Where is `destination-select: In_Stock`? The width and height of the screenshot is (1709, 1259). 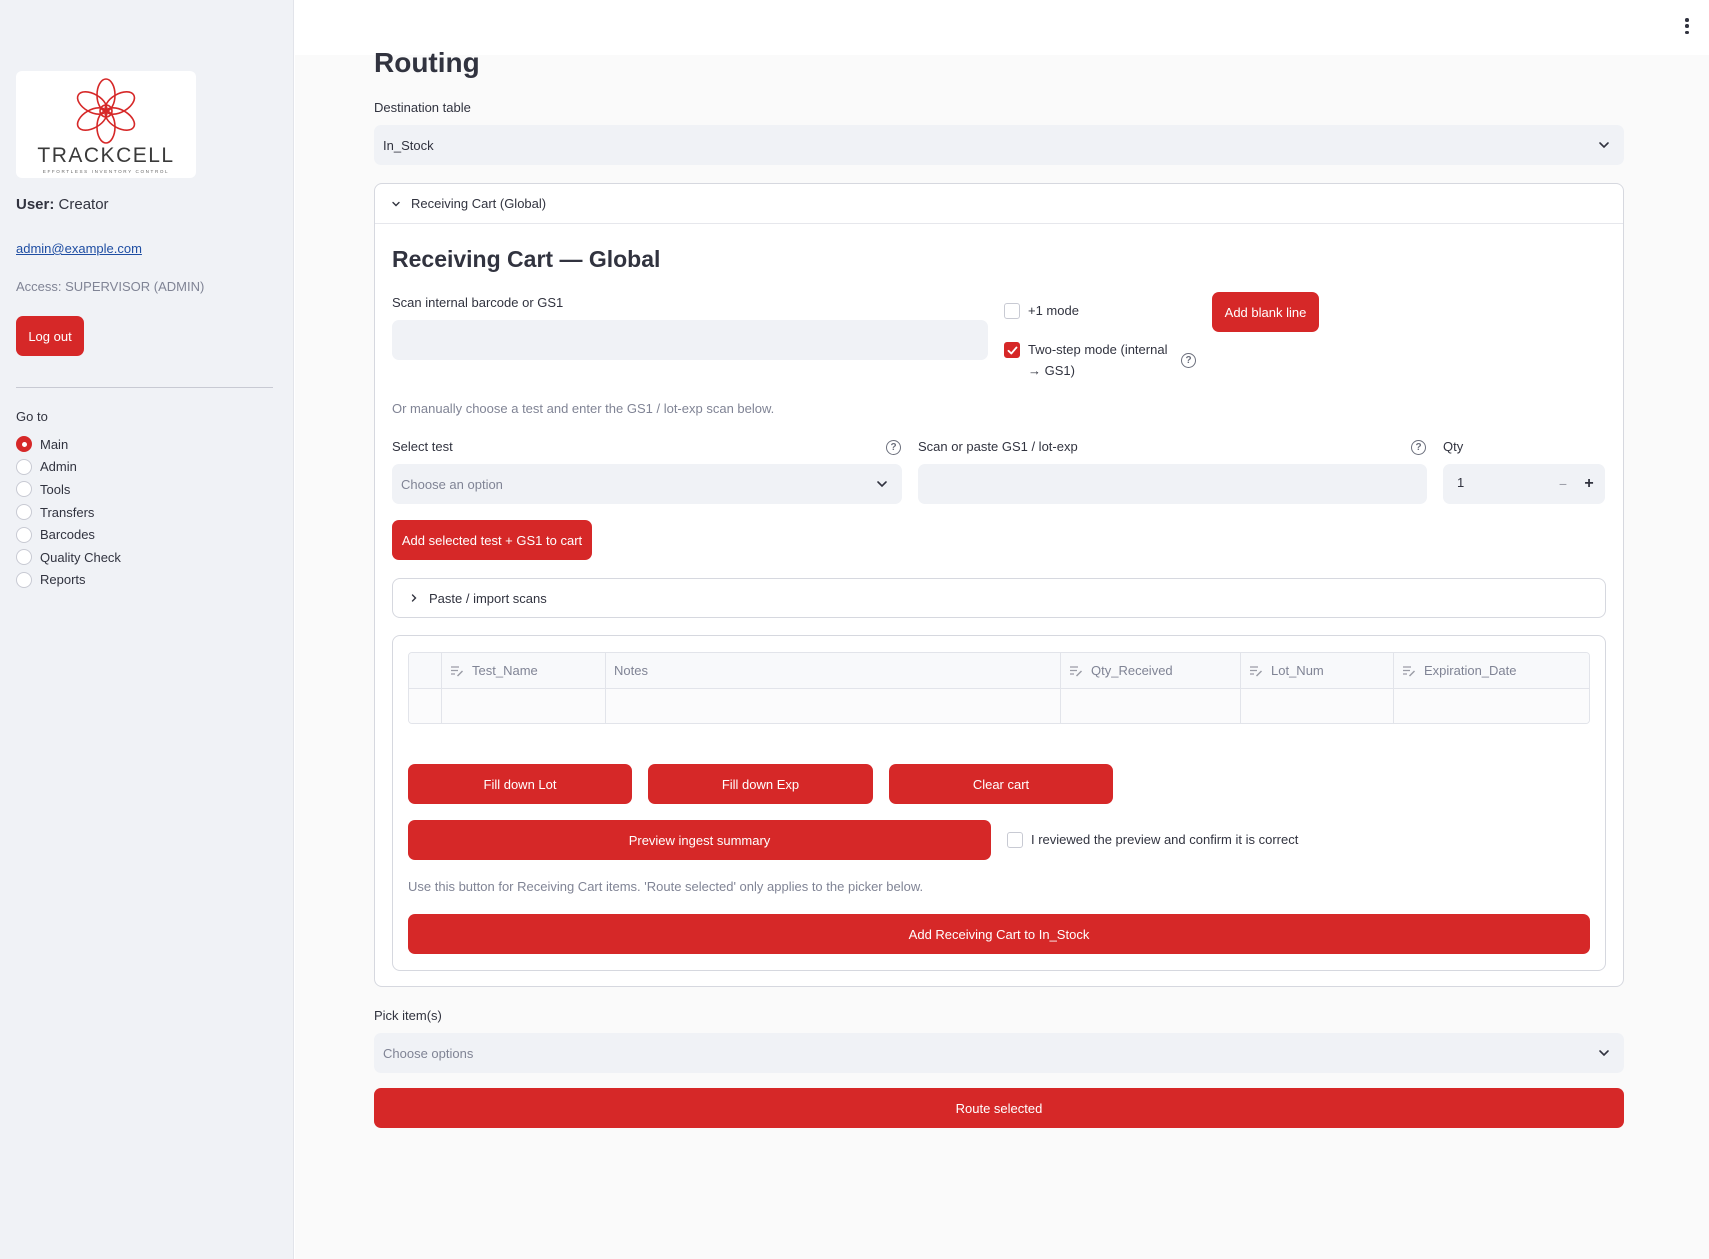 destination-select: In_Stock is located at coordinates (999, 145).